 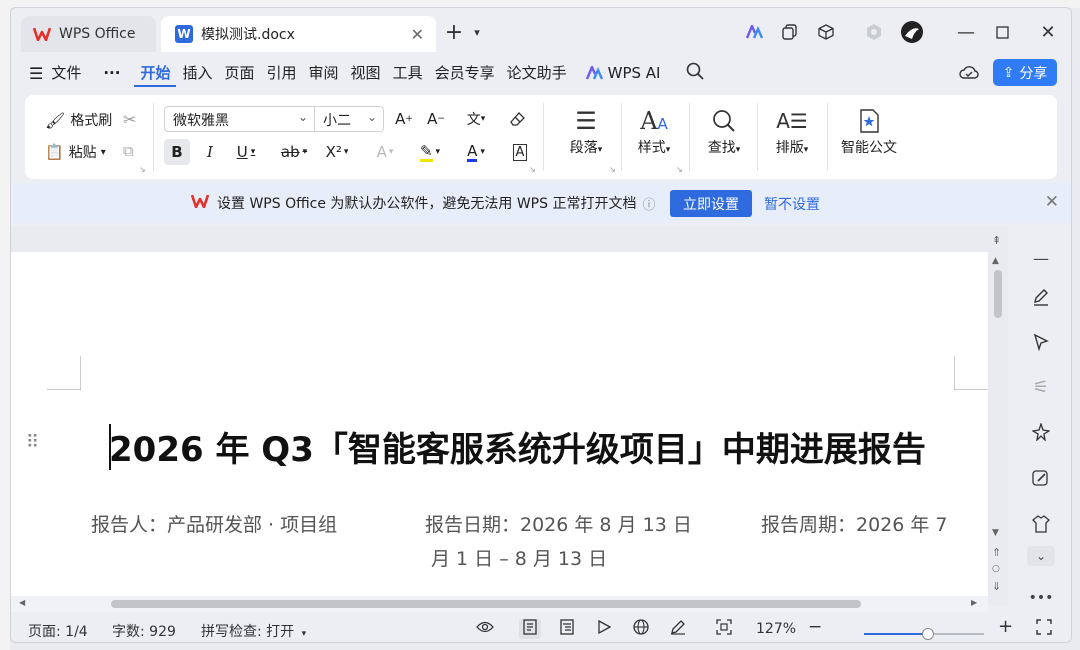 I want to click on find-button: 查找▾, so click(x=724, y=131).